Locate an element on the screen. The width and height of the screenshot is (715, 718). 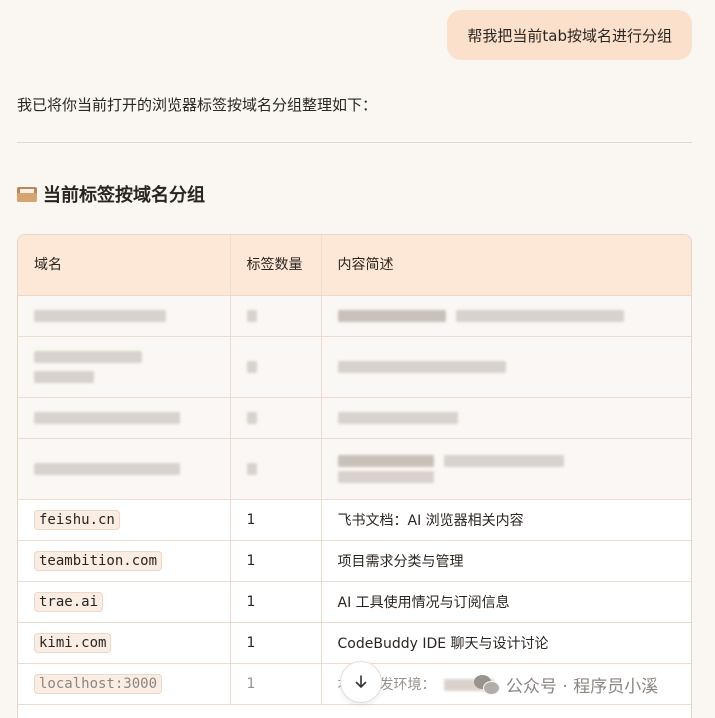
description-cell: 项目需求分类与管理 is located at coordinates (506, 561).